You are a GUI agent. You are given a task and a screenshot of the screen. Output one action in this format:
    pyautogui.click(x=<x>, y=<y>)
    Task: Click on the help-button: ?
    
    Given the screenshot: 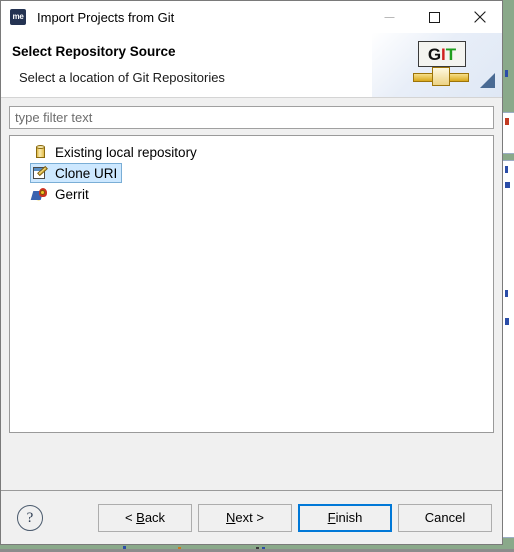 What is the action you would take?
    pyautogui.click(x=30, y=517)
    